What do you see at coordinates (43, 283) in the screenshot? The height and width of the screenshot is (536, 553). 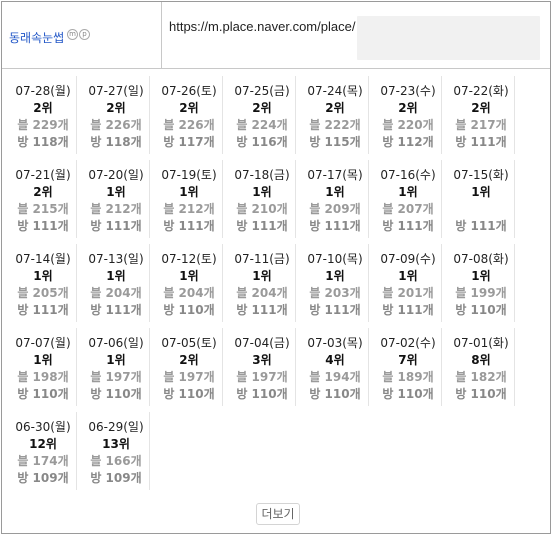 I see `daily-rank-entry: 07-14(월) 1위 블 205개 방 111개` at bounding box center [43, 283].